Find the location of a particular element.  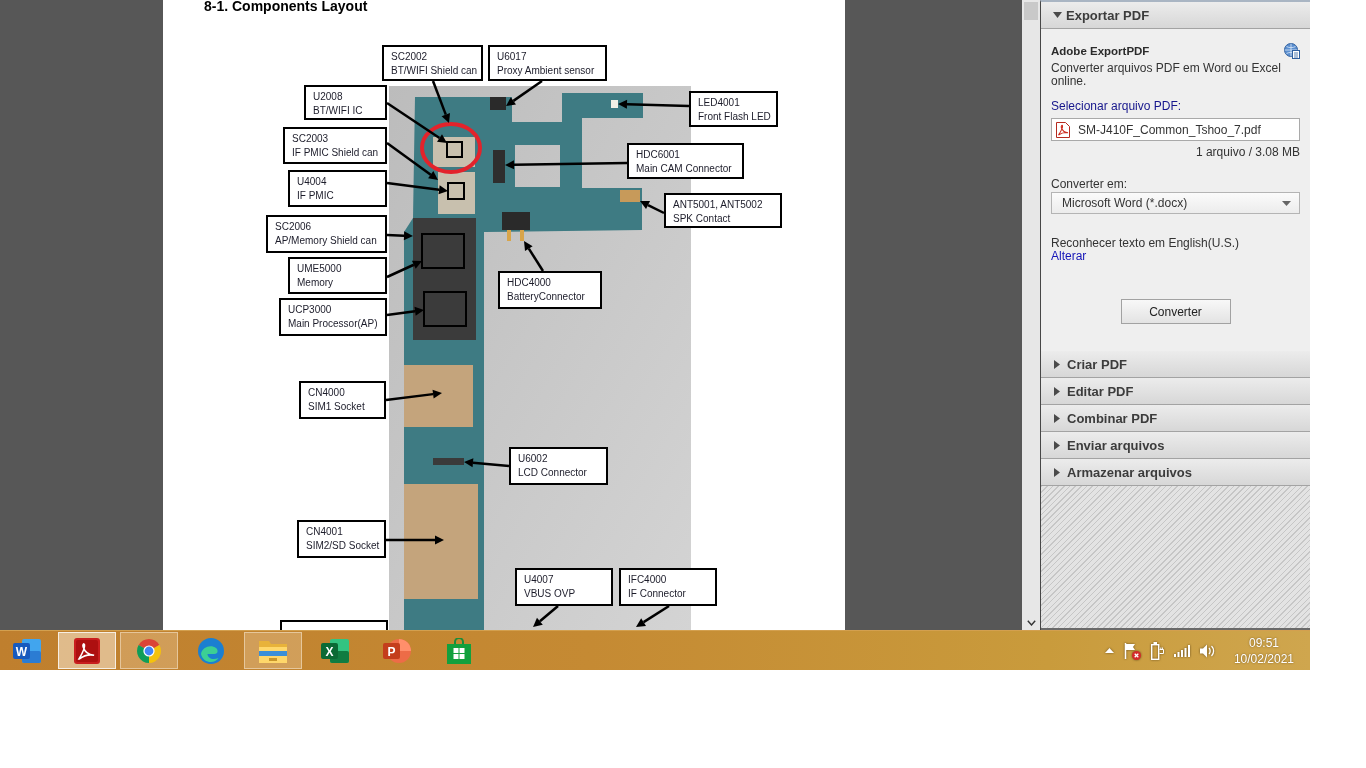

part-number-label: U4007 is located at coordinates (539, 580).